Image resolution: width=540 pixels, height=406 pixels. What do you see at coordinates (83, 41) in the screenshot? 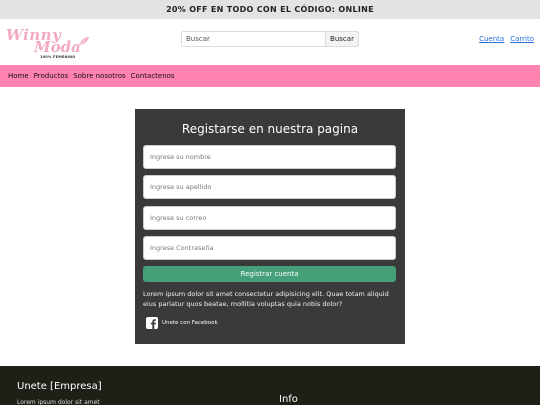
I see `leaf-icon` at bounding box center [83, 41].